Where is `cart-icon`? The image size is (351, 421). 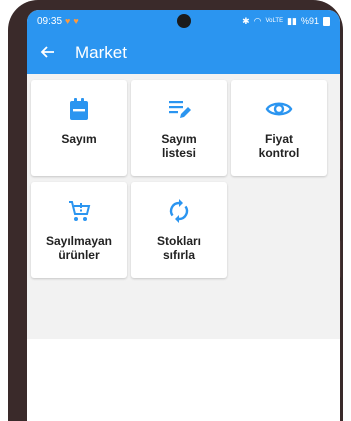 cart-icon is located at coordinates (79, 211).